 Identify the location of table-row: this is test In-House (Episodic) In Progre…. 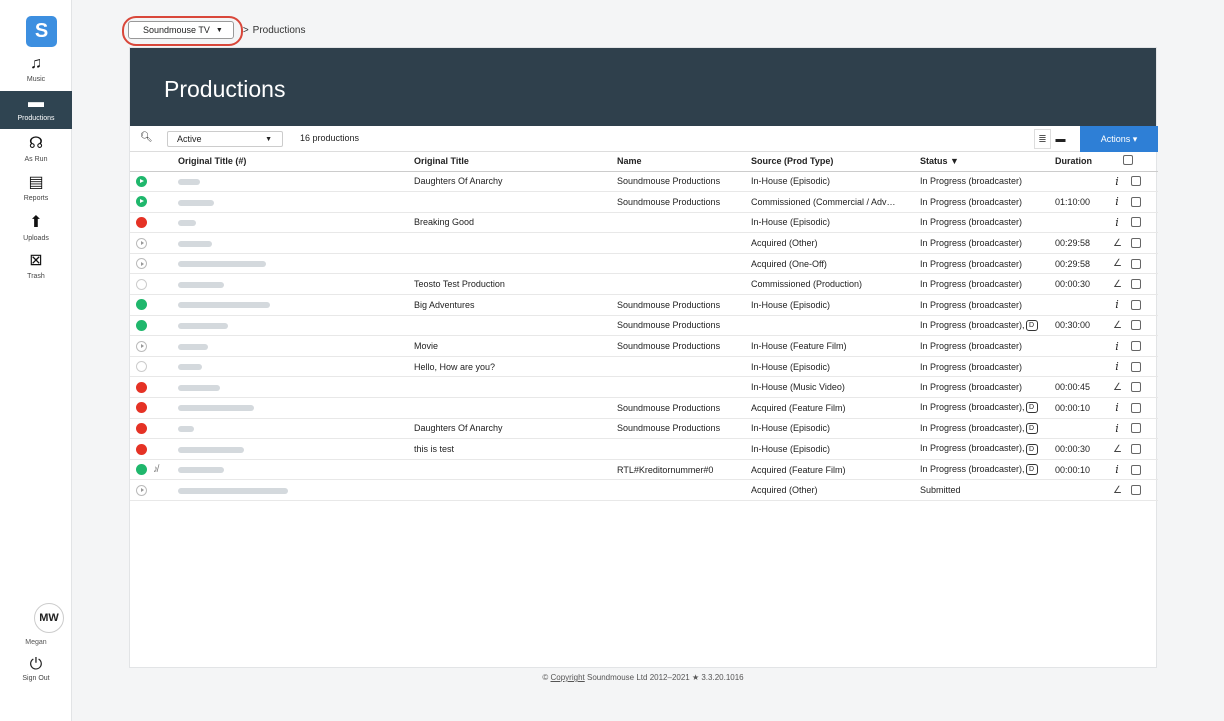
(644, 449).